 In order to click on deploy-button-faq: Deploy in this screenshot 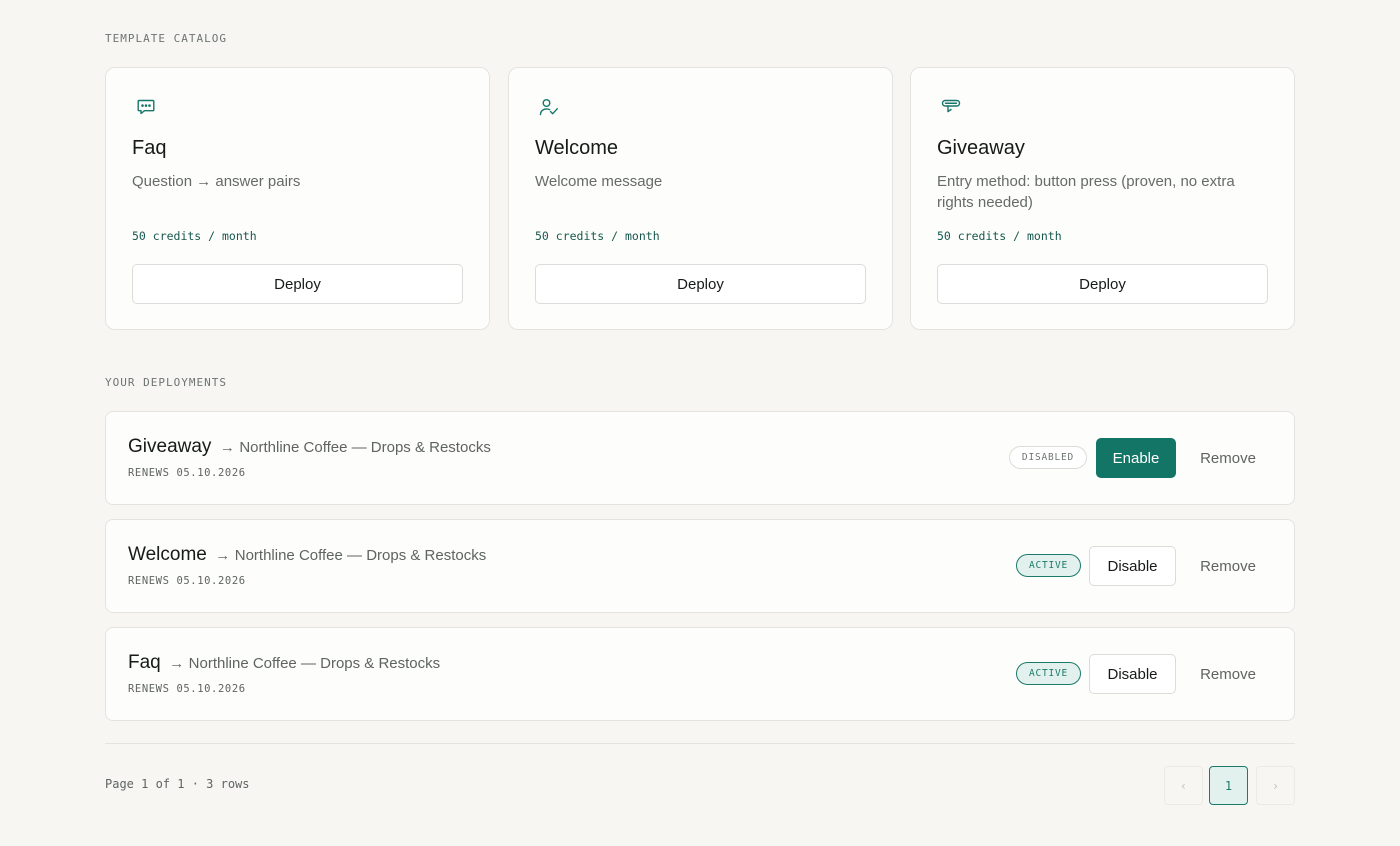, I will do `click(297, 284)`.